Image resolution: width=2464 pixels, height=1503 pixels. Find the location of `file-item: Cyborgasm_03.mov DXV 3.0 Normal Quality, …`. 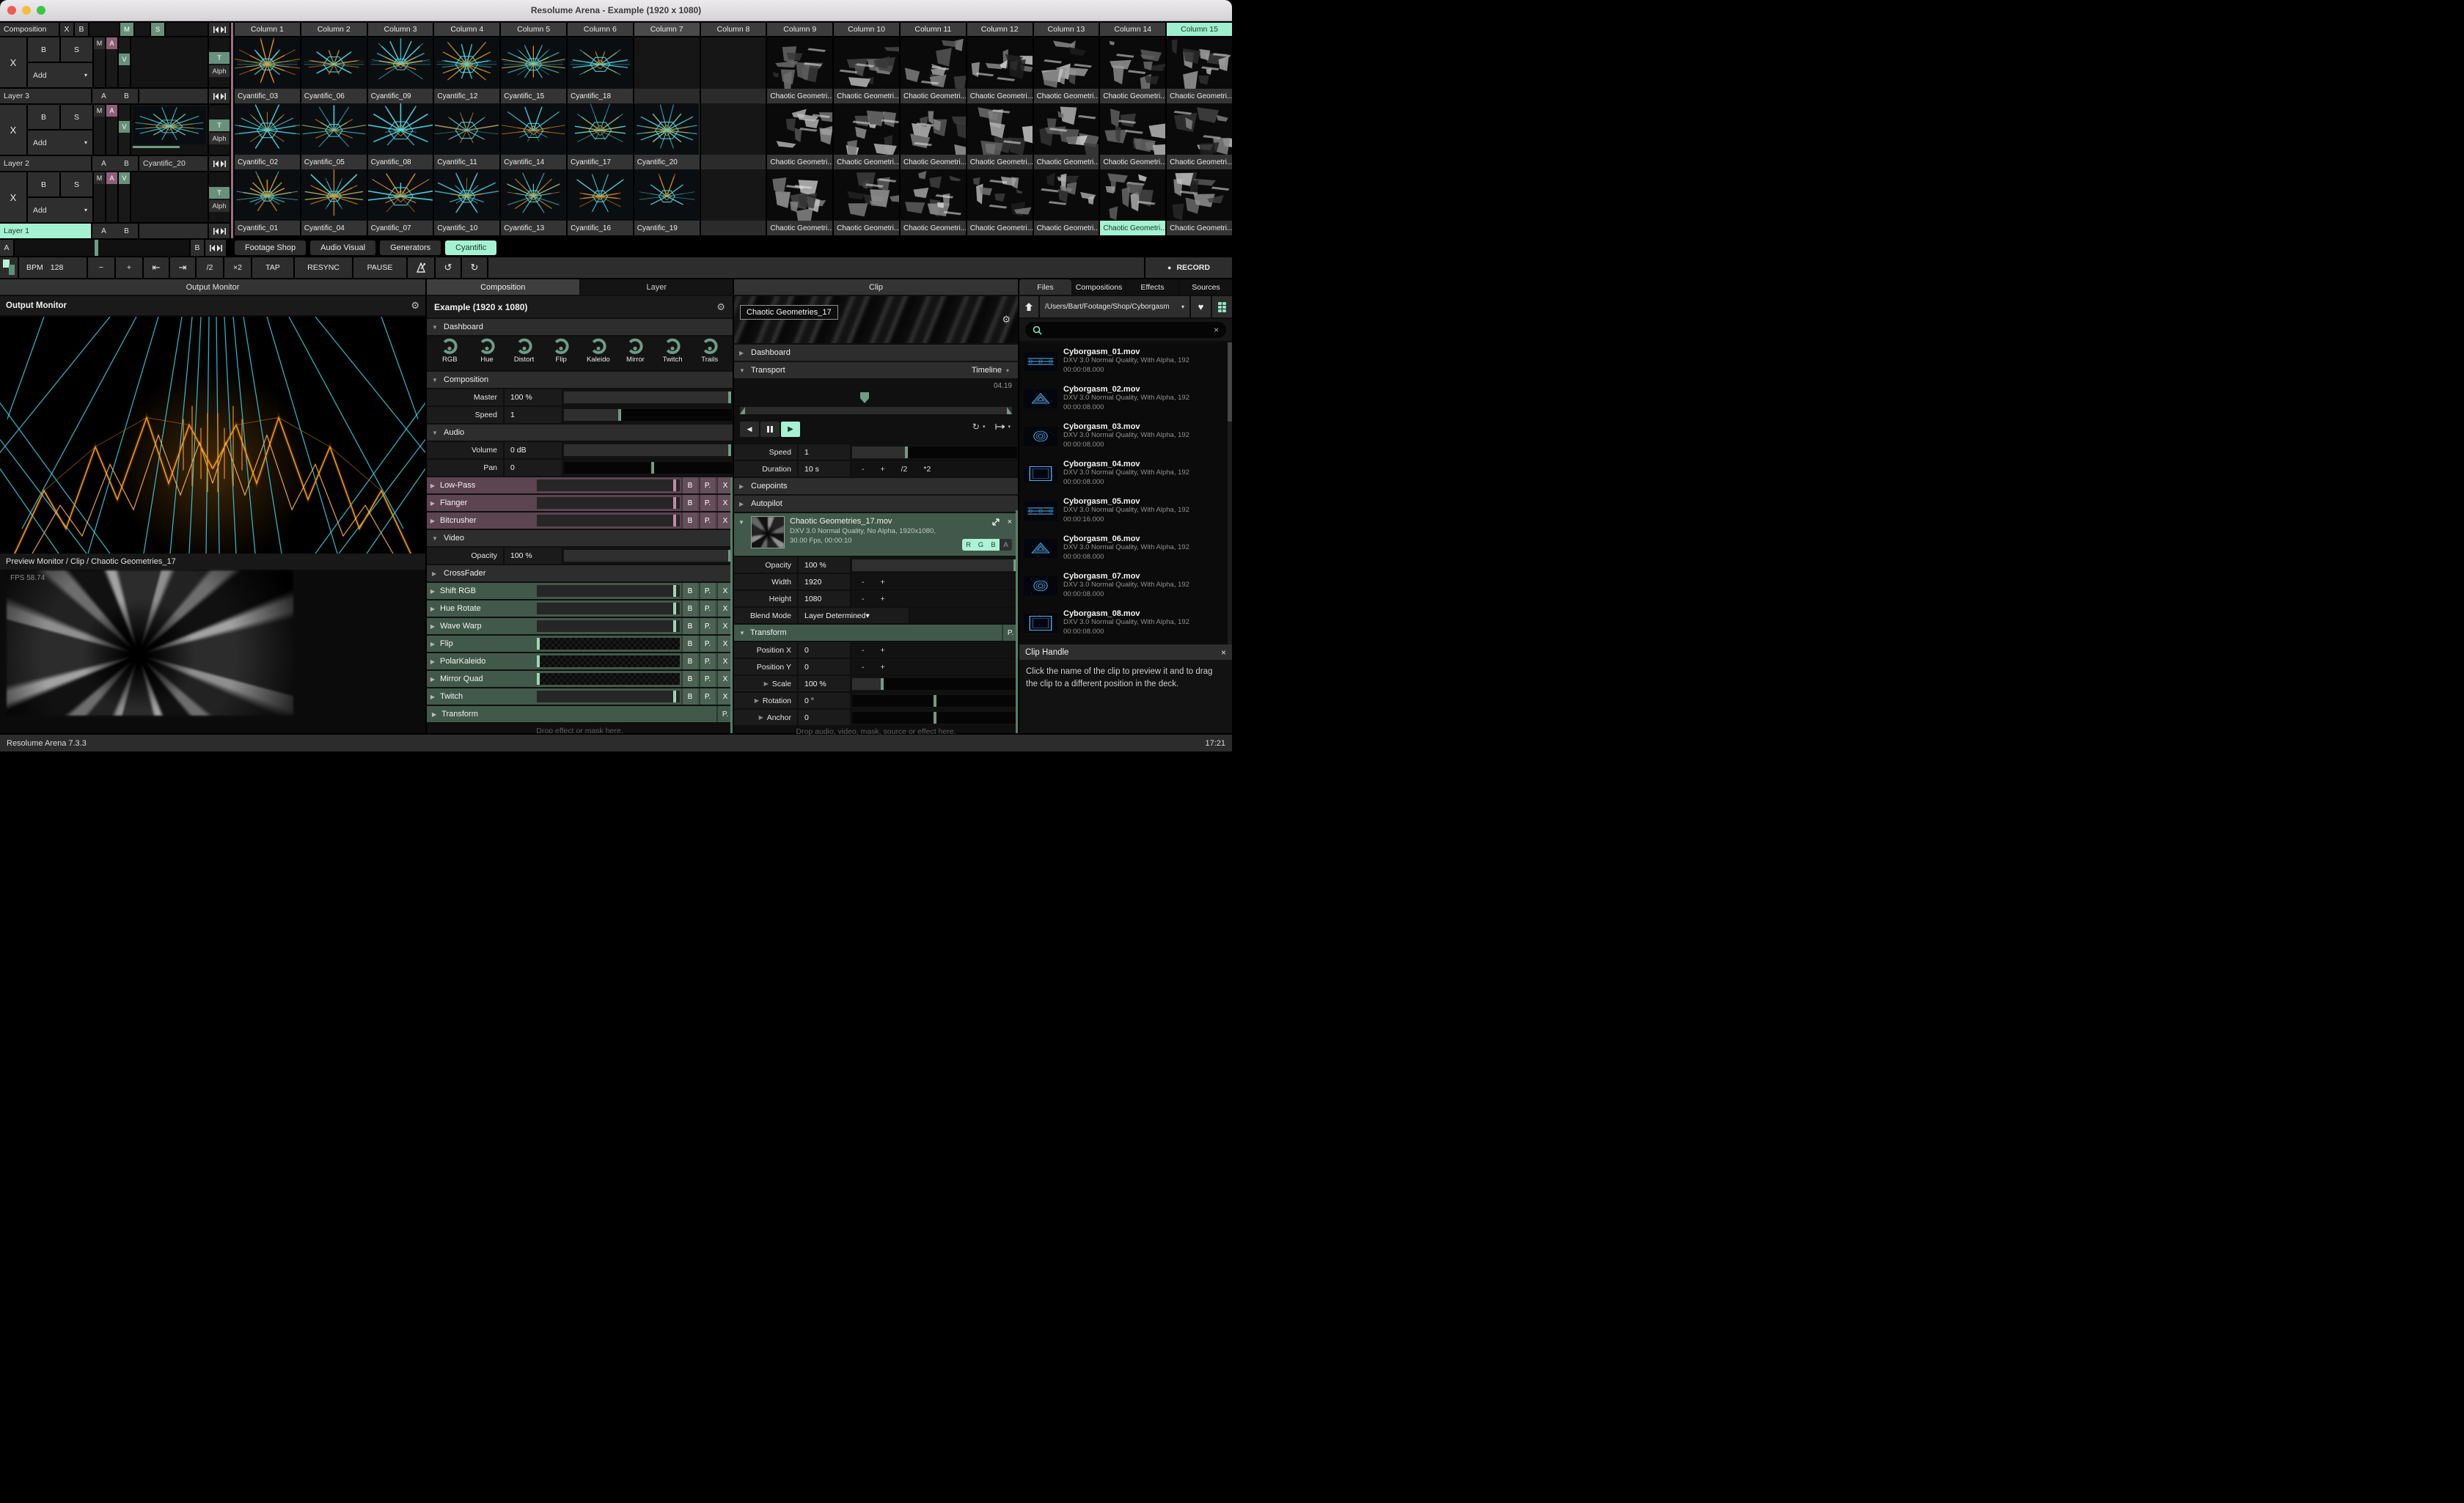

file-item: Cyborgasm_03.mov DXV 3.0 Normal Quality, … is located at coordinates (1125, 436).